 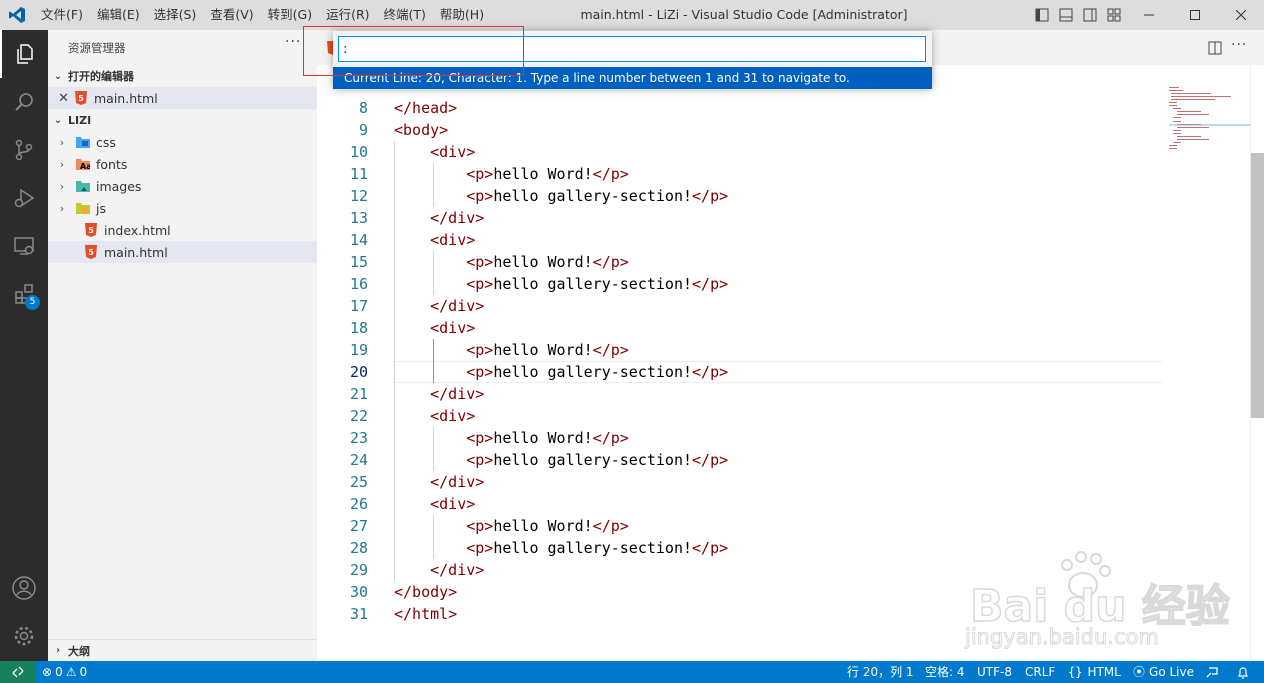 What do you see at coordinates (62, 15) in the screenshot?
I see `menu-item: 文件(F)` at bounding box center [62, 15].